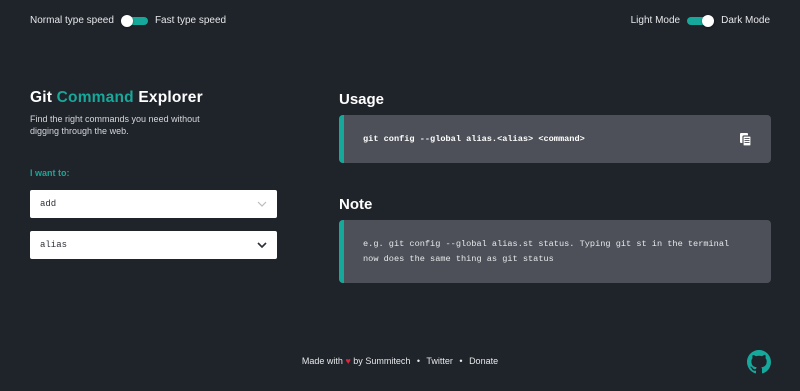  I want to click on type-speed-toggle-group: Normal type speed Fast type speed, so click(128, 20).